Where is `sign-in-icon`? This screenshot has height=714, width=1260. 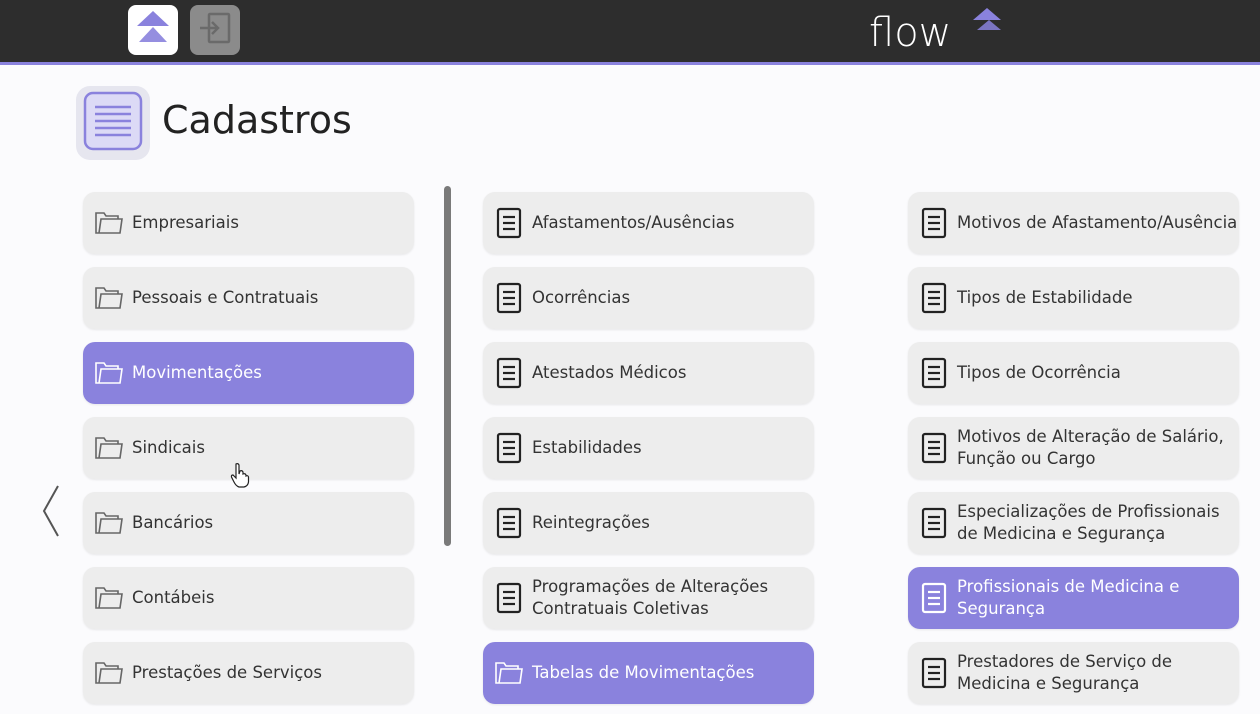
sign-in-icon is located at coordinates (215, 30).